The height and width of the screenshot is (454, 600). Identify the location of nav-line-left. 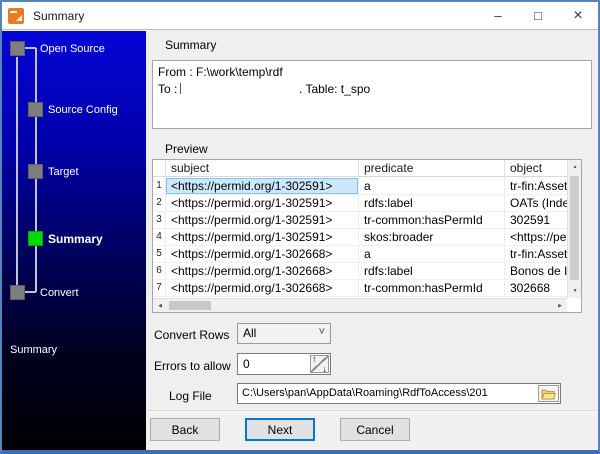
(17, 171).